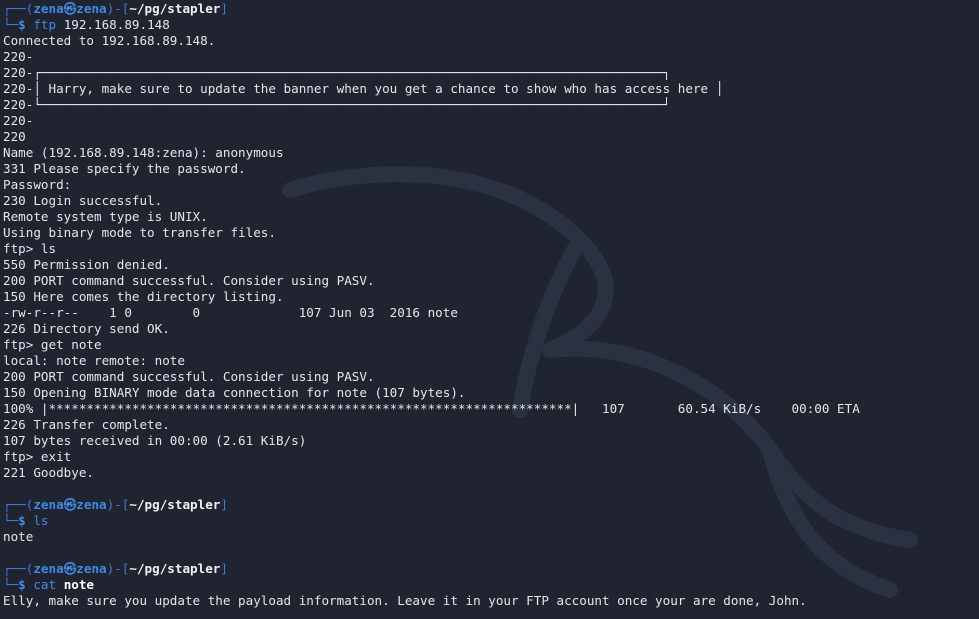  What do you see at coordinates (52, 344) in the screenshot?
I see `output-line: ftp> get note` at bounding box center [52, 344].